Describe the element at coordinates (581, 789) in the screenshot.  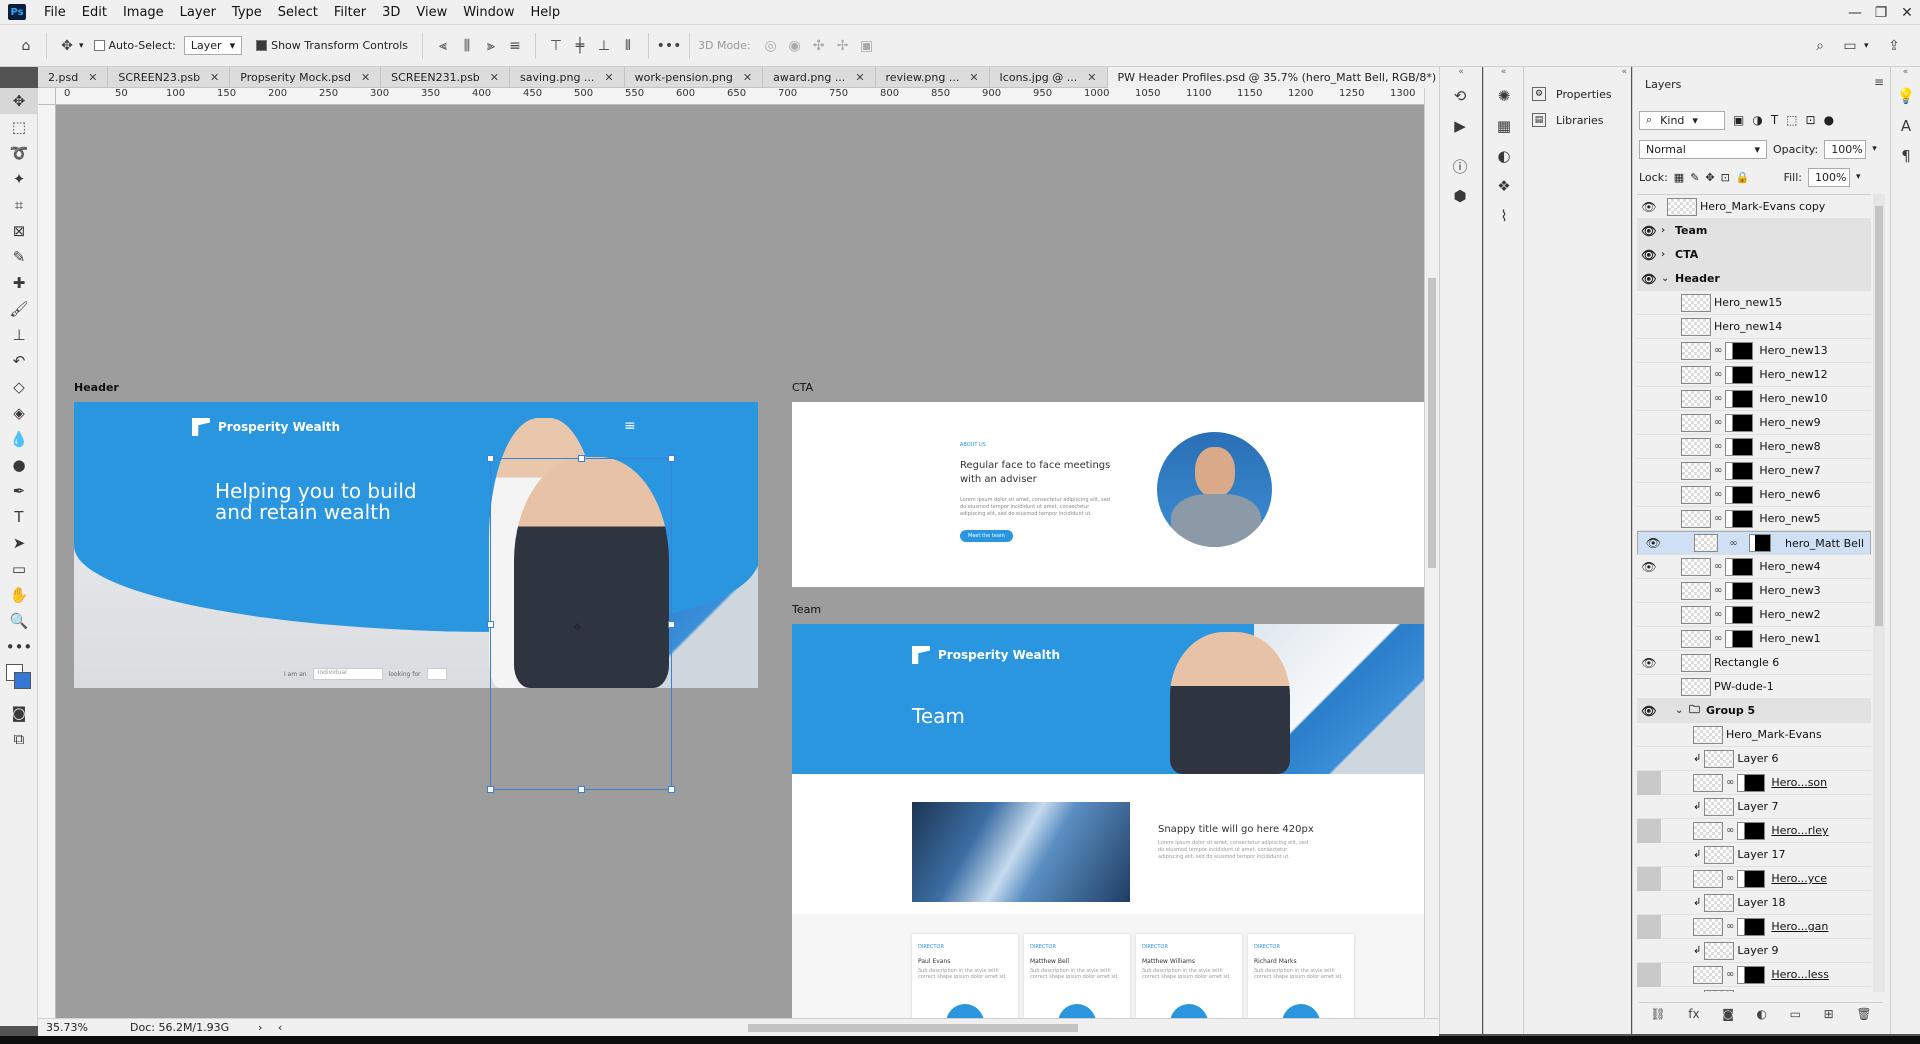
I see `transform-handle` at that location.